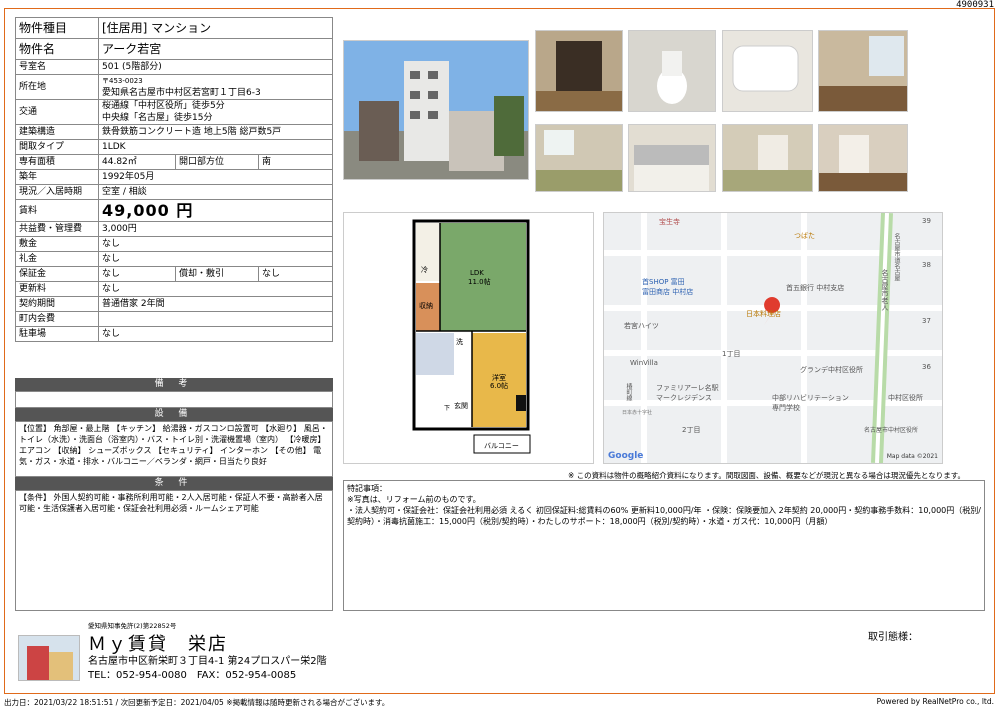 This screenshot has height=711, width=1000. Describe the element at coordinates (122, 81) in the screenshot. I see `addr-zip: 〒453-0023` at that location.